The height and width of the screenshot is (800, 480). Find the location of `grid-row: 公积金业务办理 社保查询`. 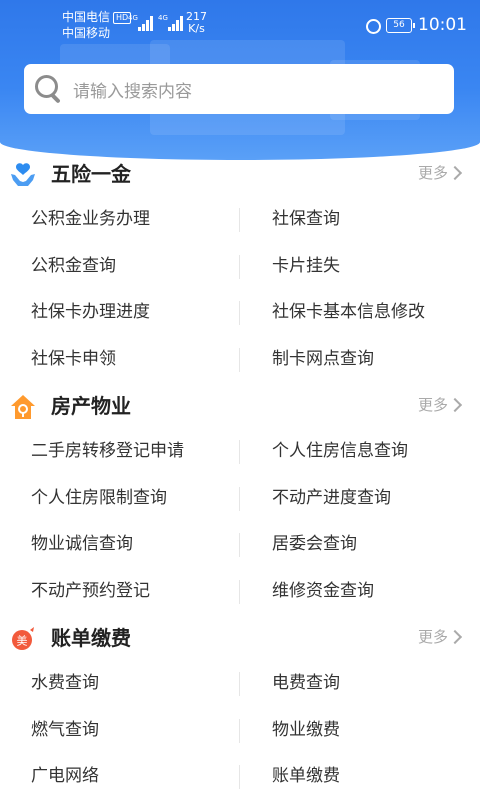

grid-row: 公积金业务办理 社保查询 is located at coordinates (240, 219).